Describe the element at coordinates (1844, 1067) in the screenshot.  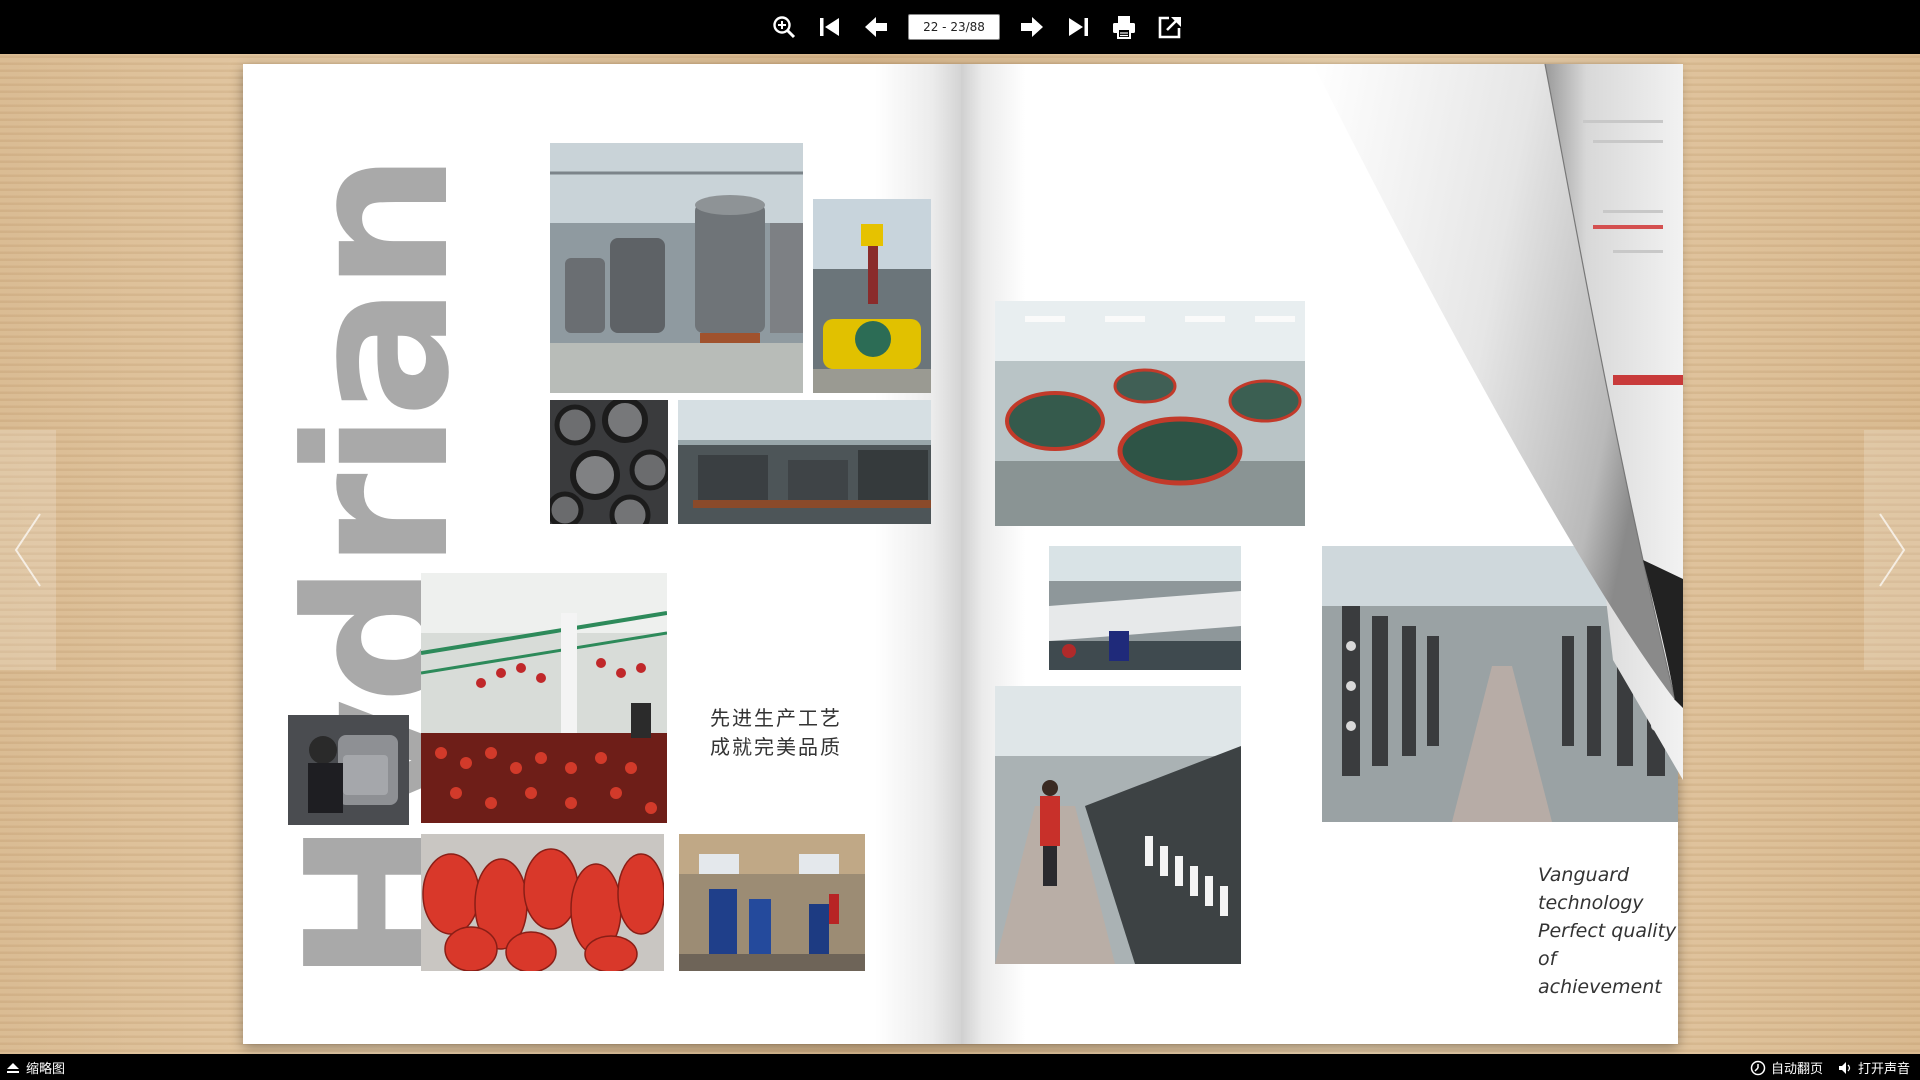
I see `speaker-icon` at that location.